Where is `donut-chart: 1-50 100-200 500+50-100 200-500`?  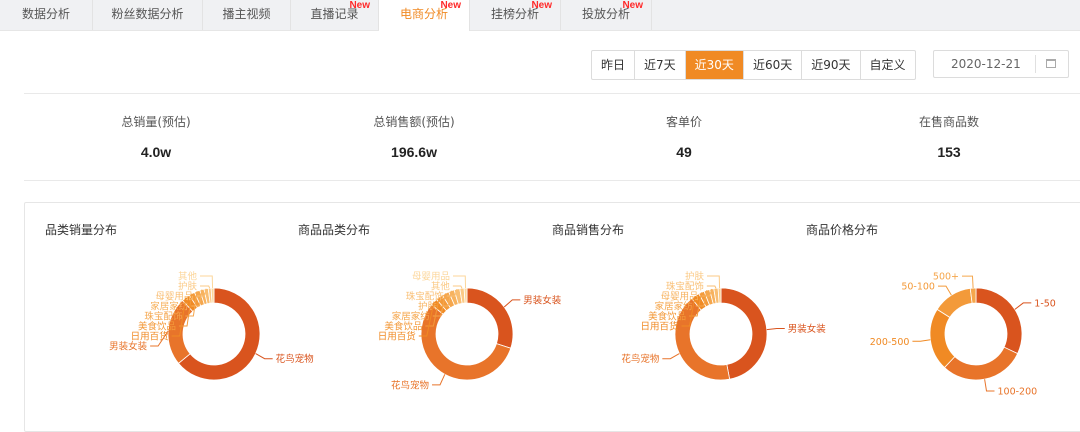 donut-chart: 1-50 100-200 500+50-100 200-500 is located at coordinates (963, 335).